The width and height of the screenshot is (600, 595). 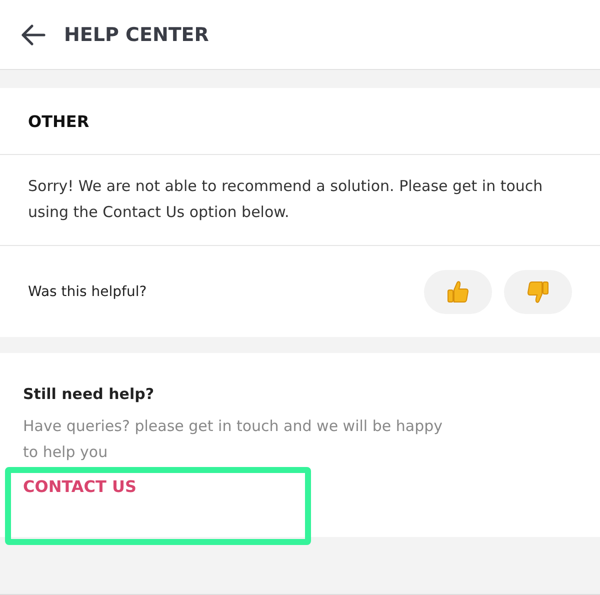 I want to click on contact-us-link: CONTACT US, so click(x=80, y=486).